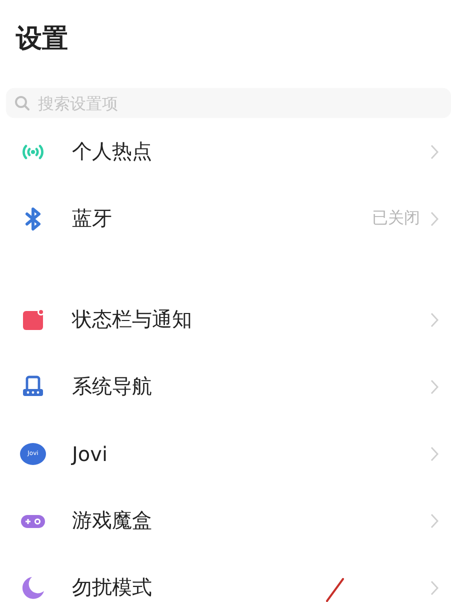 The height and width of the screenshot is (602, 451). I want to click on settings-item: 游戏魔盒, so click(225, 520).